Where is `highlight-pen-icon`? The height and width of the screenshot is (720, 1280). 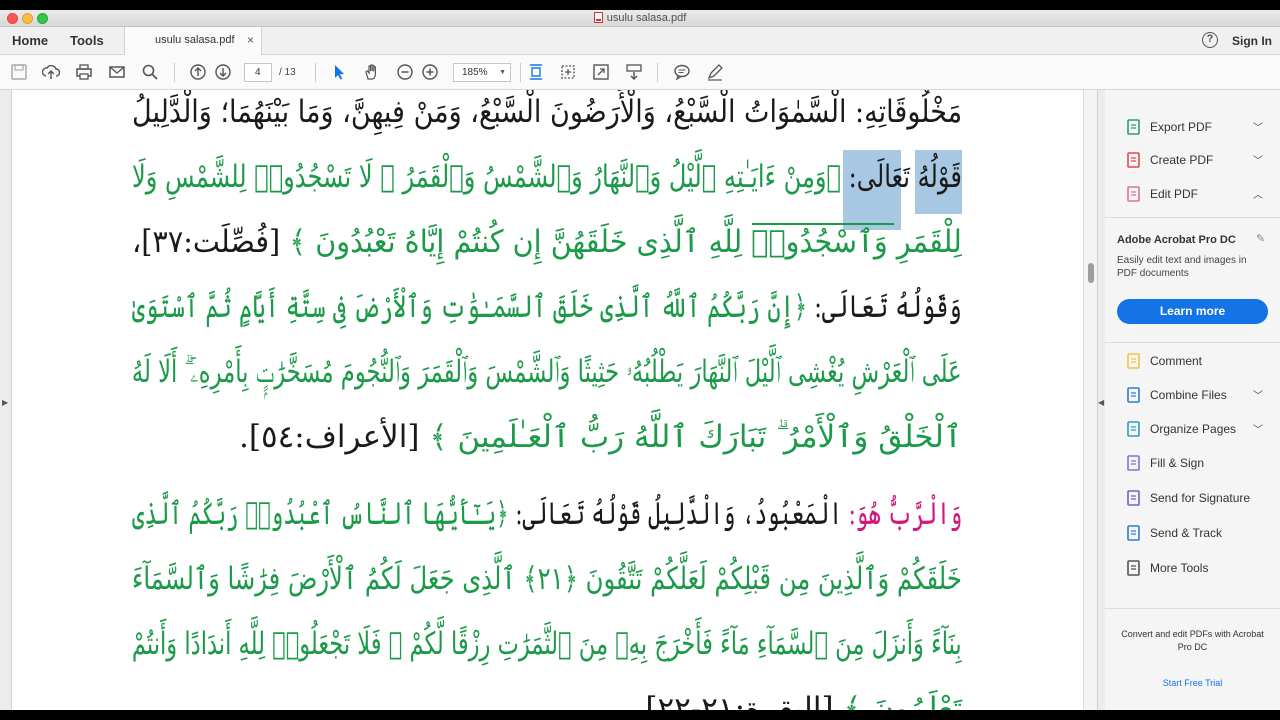
highlight-pen-icon is located at coordinates (715, 72).